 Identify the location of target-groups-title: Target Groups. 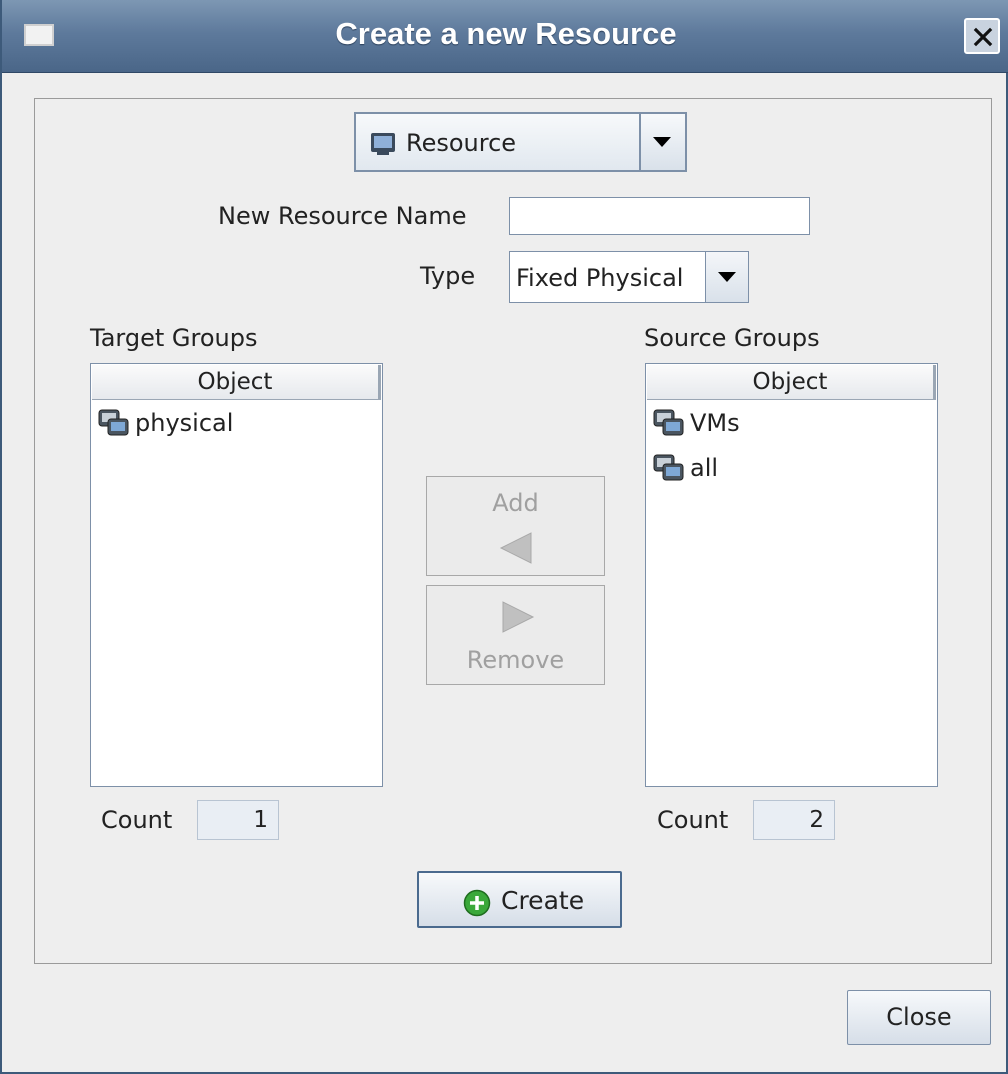
(174, 338).